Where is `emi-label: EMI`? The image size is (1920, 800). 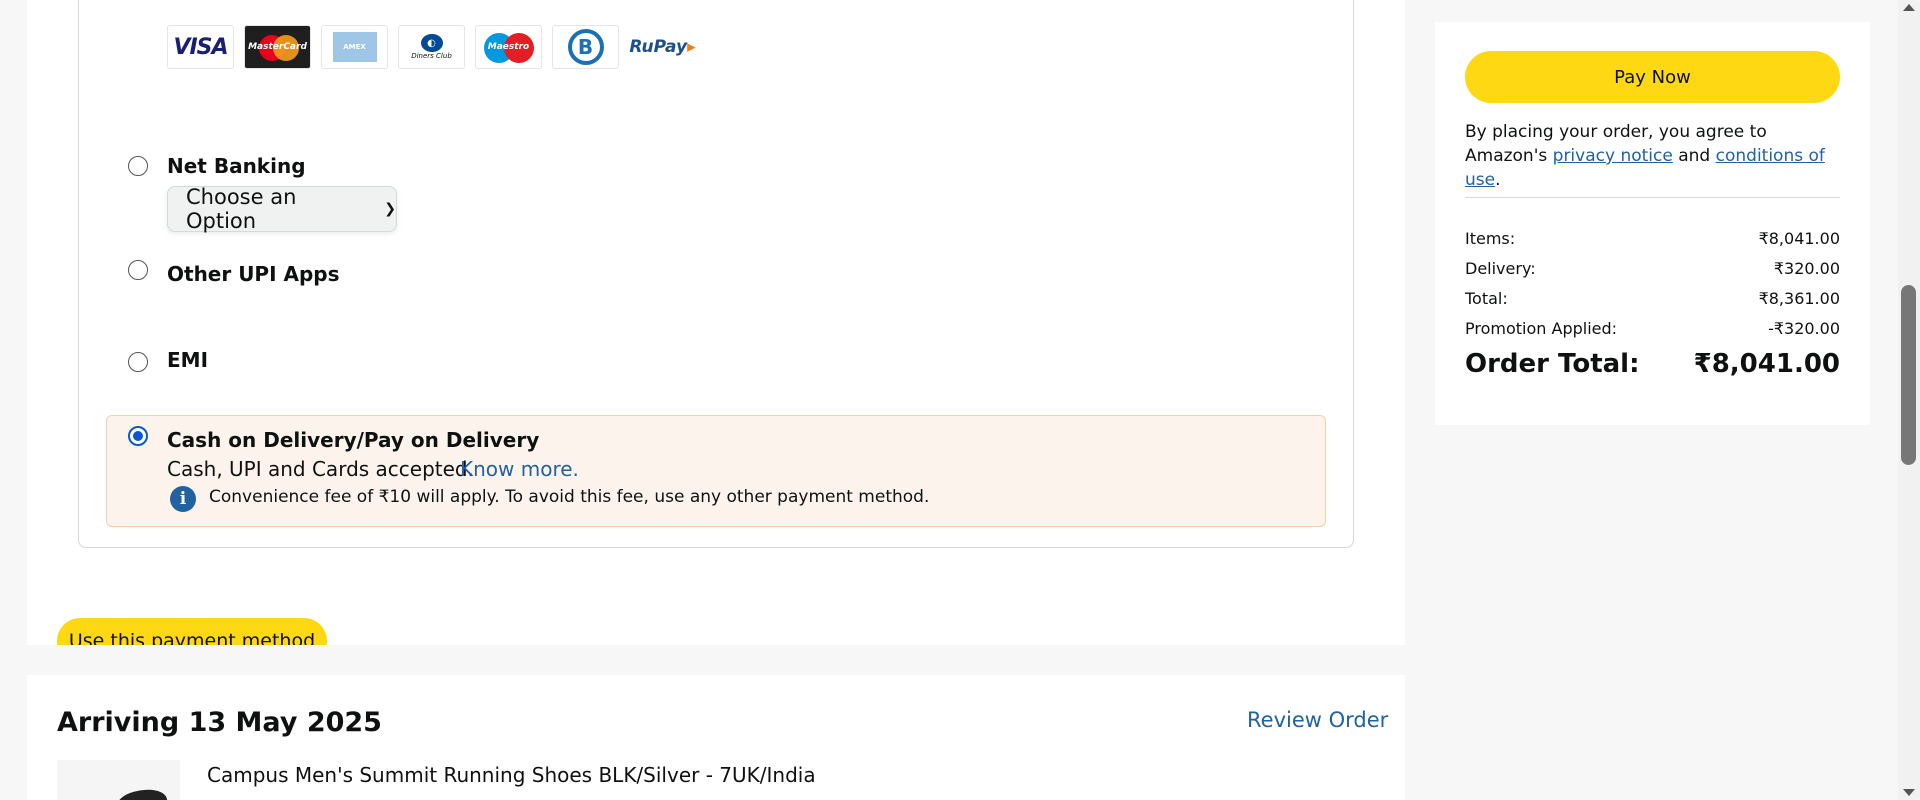
emi-label: EMI is located at coordinates (188, 360).